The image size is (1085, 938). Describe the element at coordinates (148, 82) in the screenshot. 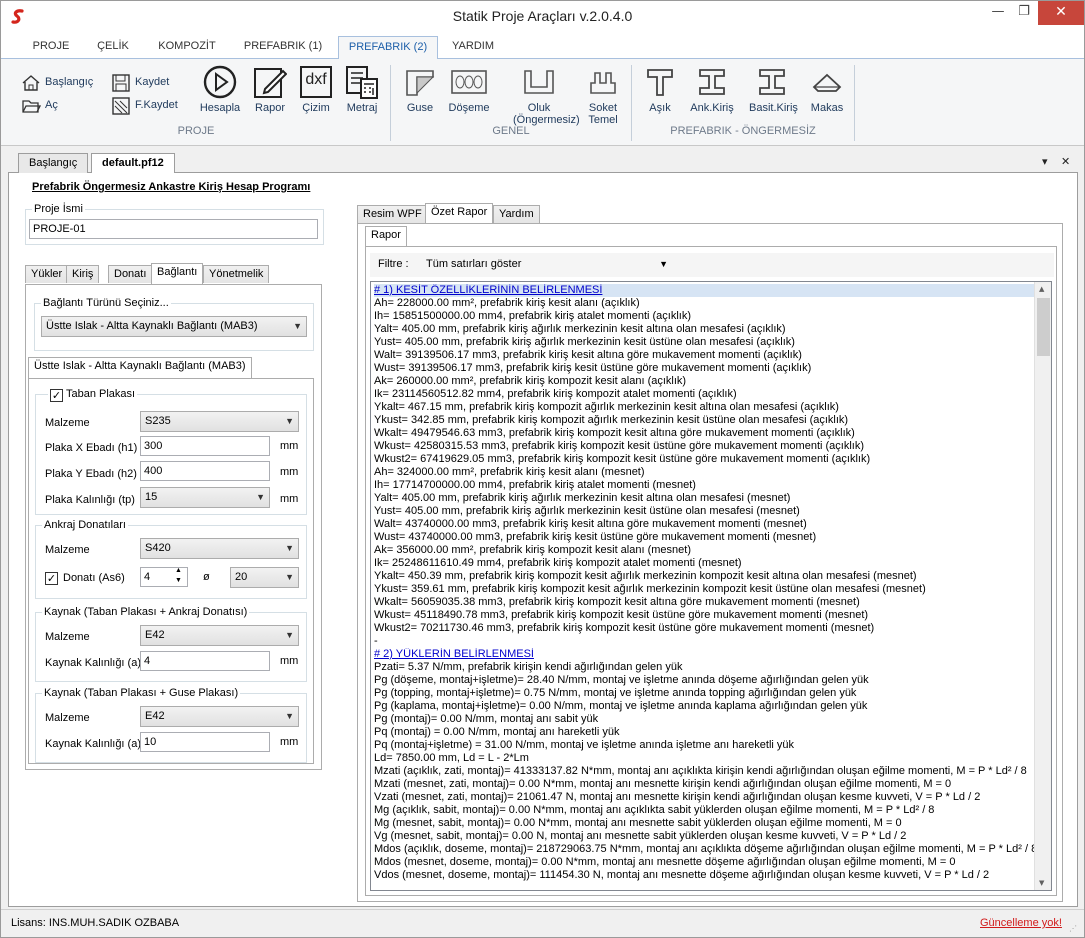

I see `kaydet-button: Kaydet` at that location.